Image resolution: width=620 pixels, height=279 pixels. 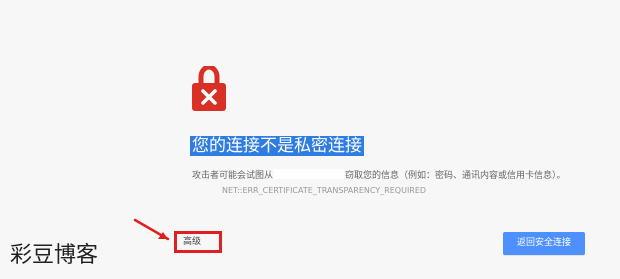 I want to click on arrow-annotation-icon, so click(x=151, y=229).